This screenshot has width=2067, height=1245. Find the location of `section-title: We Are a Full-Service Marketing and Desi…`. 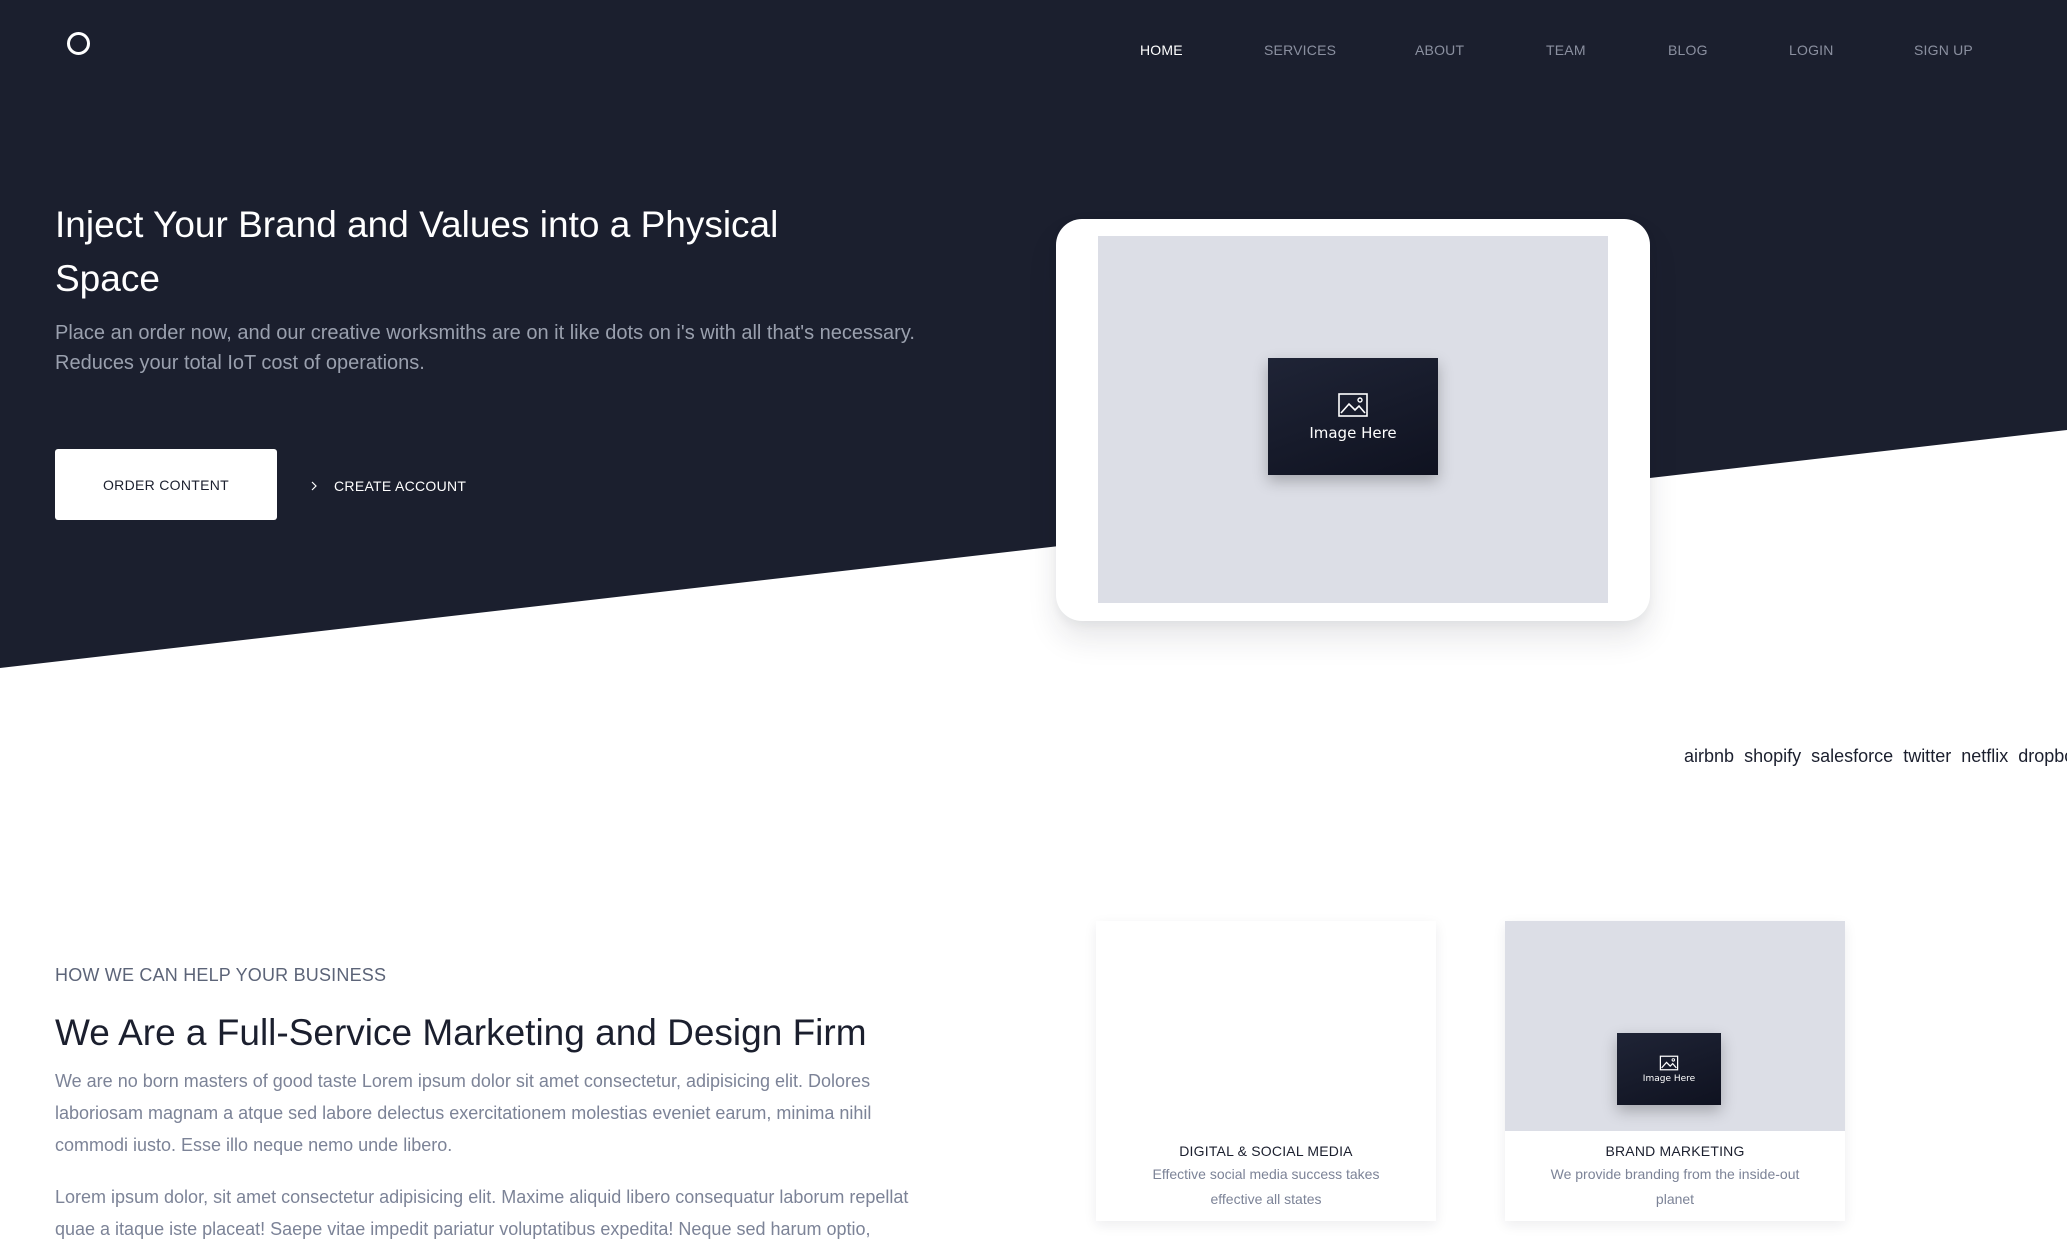

section-title: We Are a Full-Service Marketing and Desi… is located at coordinates (461, 1032).